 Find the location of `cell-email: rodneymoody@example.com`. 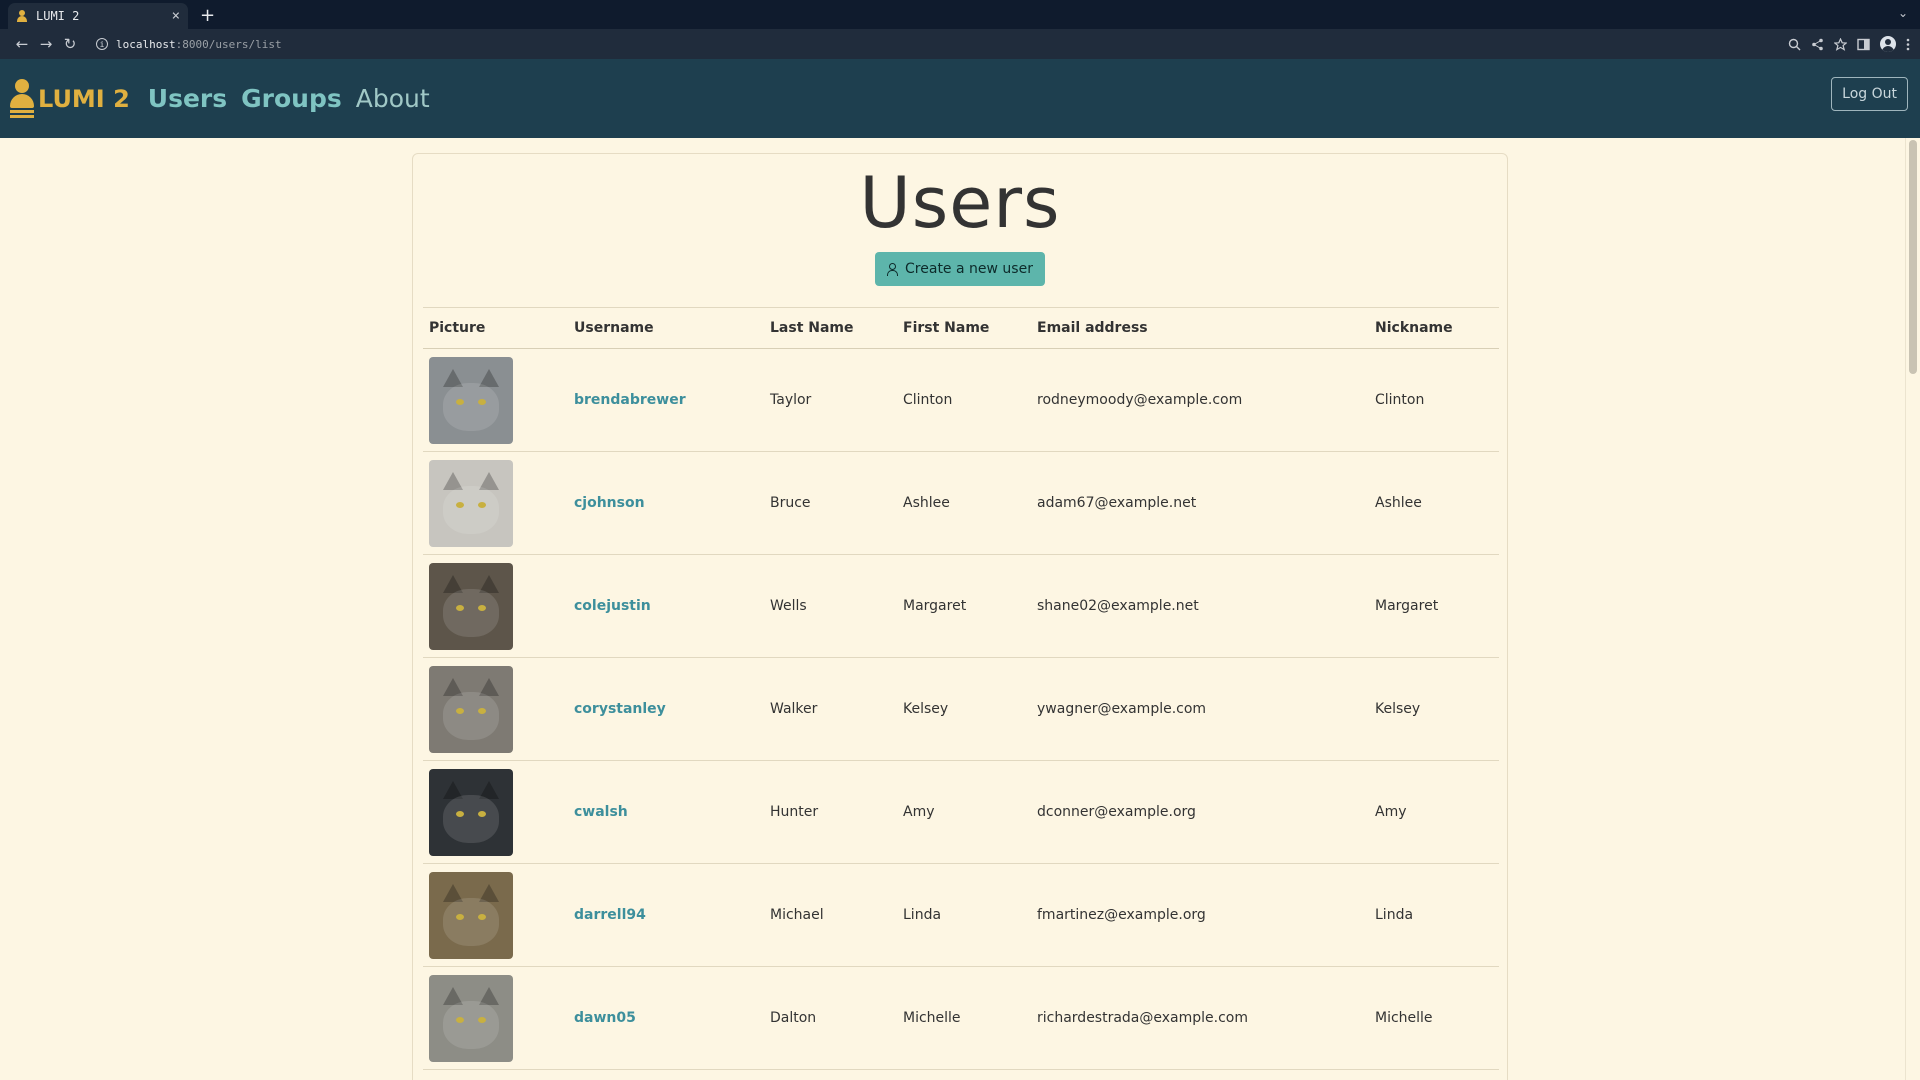

cell-email: rodneymoody@example.com is located at coordinates (1200, 400).